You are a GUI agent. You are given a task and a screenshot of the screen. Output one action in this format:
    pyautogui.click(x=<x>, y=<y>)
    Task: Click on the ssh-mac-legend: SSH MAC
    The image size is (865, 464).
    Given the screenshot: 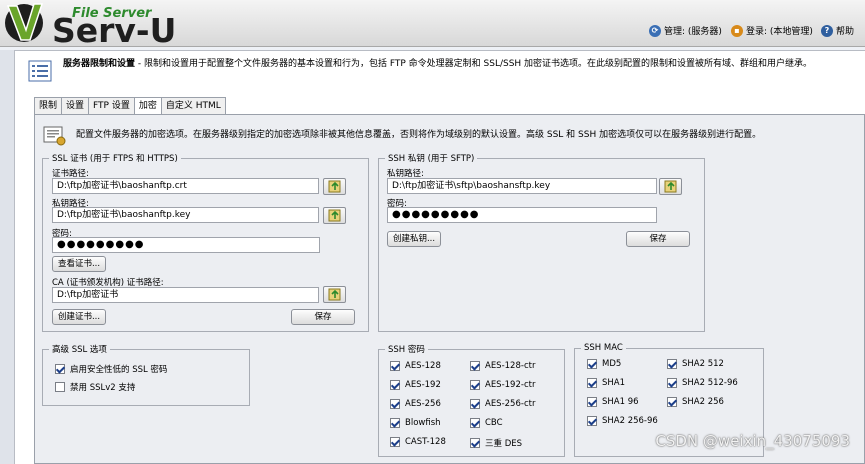 What is the action you would take?
    pyautogui.click(x=603, y=348)
    